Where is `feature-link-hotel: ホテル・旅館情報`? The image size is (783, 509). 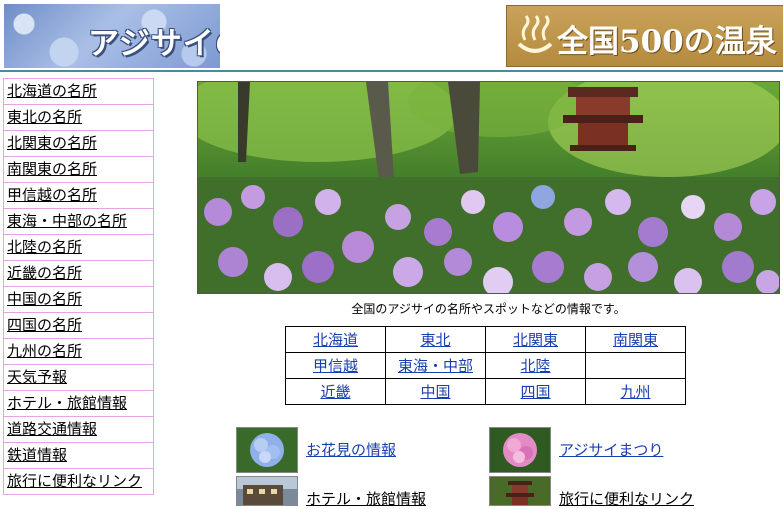
feature-link-hotel: ホテル・旅館情報 is located at coordinates (366, 498).